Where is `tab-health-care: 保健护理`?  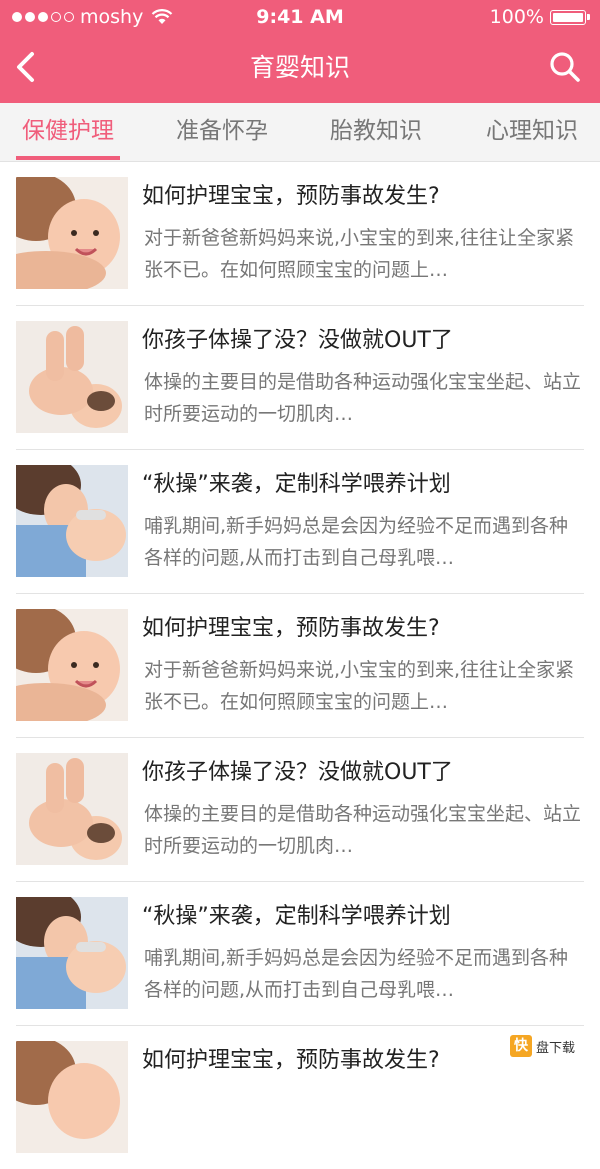
tab-health-care: 保健护理 is located at coordinates (68, 132).